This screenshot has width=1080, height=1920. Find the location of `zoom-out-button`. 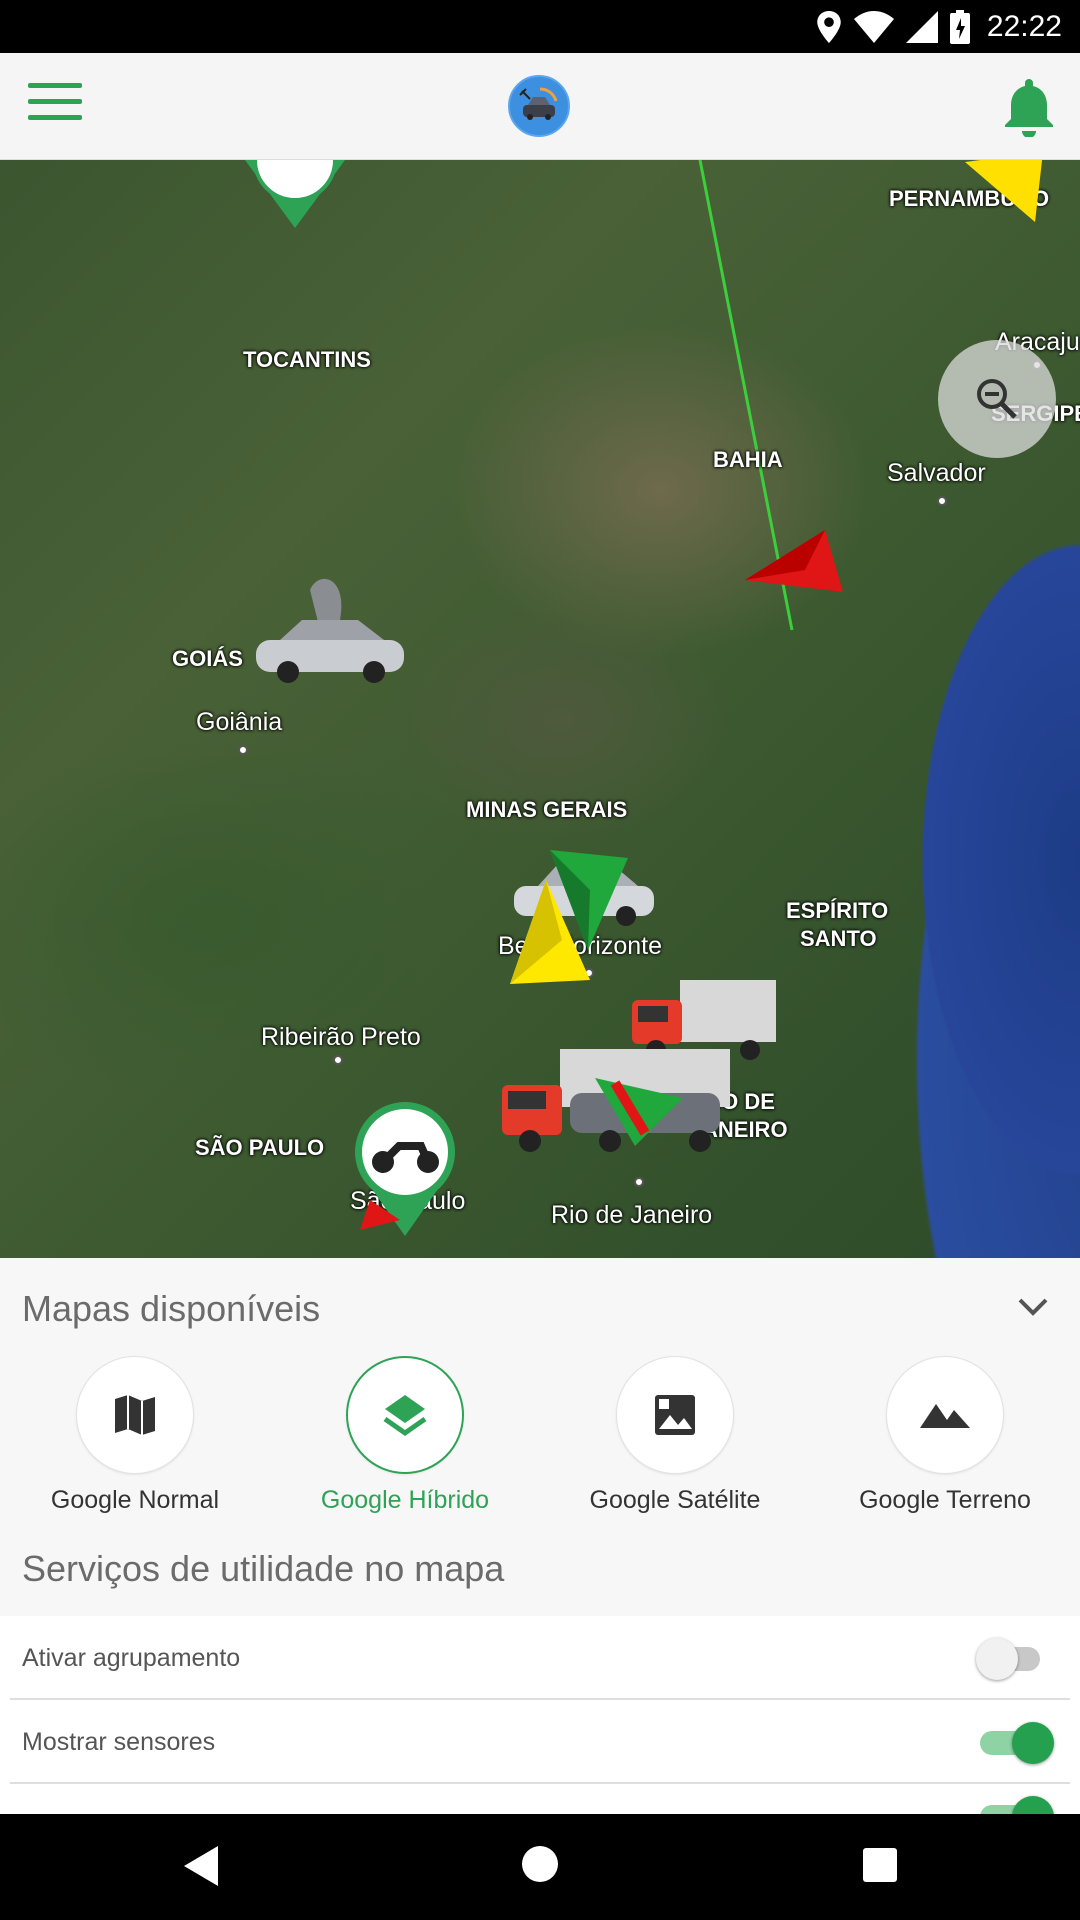

zoom-out-button is located at coordinates (997, 399).